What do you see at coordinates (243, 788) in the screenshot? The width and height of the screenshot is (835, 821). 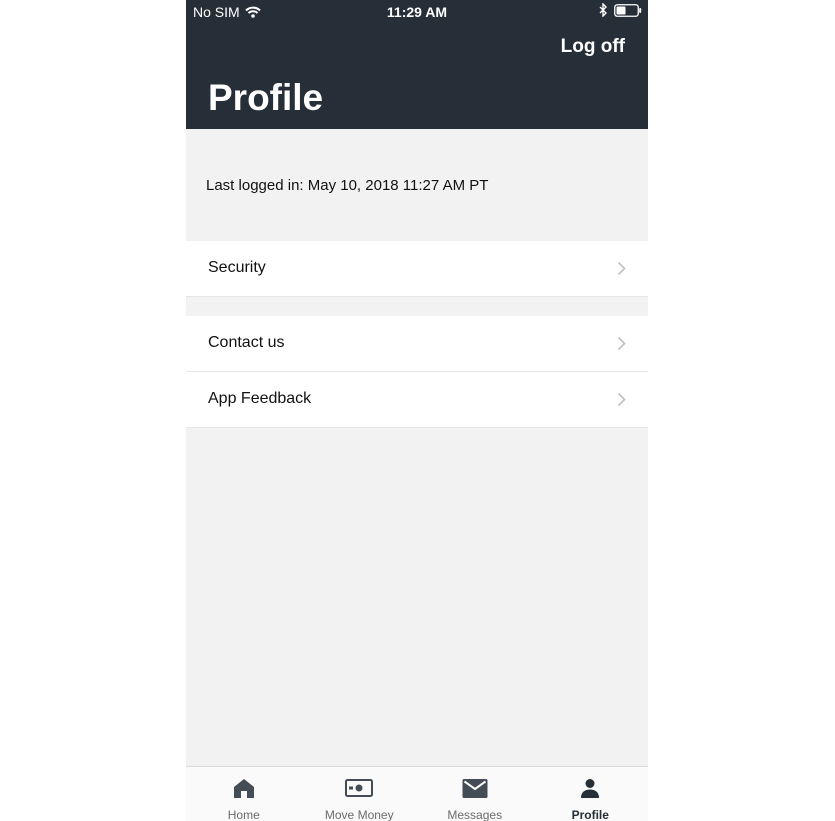 I see `home-icon` at bounding box center [243, 788].